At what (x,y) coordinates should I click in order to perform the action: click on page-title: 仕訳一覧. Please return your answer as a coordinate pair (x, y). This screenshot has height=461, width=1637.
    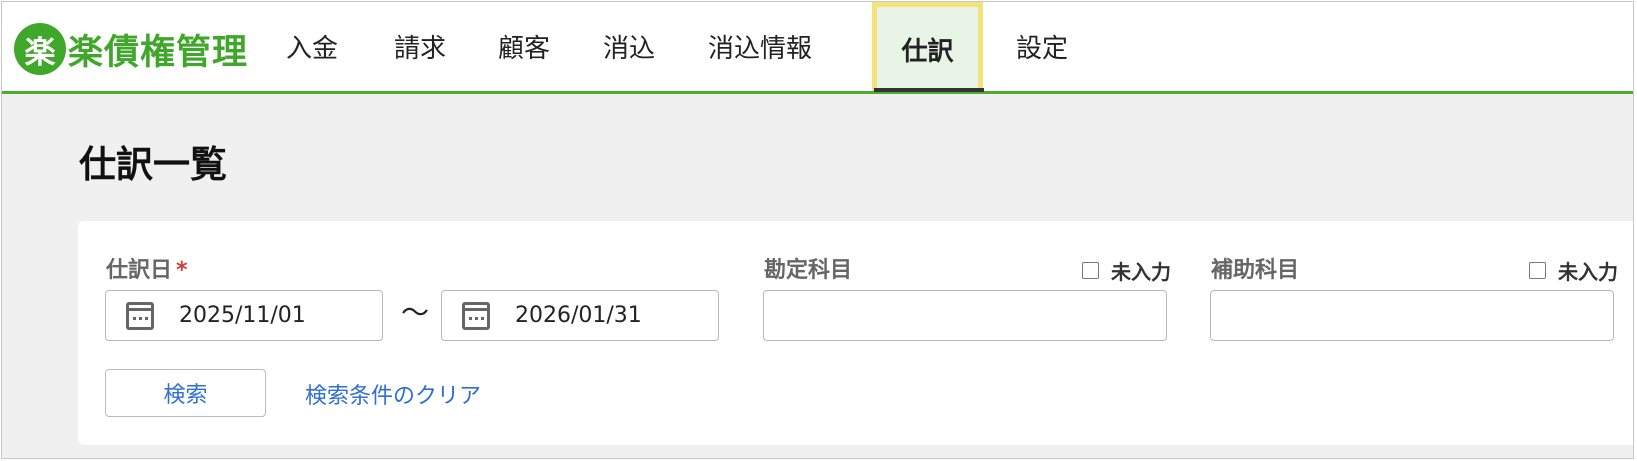
    Looking at the image, I should click on (153, 164).